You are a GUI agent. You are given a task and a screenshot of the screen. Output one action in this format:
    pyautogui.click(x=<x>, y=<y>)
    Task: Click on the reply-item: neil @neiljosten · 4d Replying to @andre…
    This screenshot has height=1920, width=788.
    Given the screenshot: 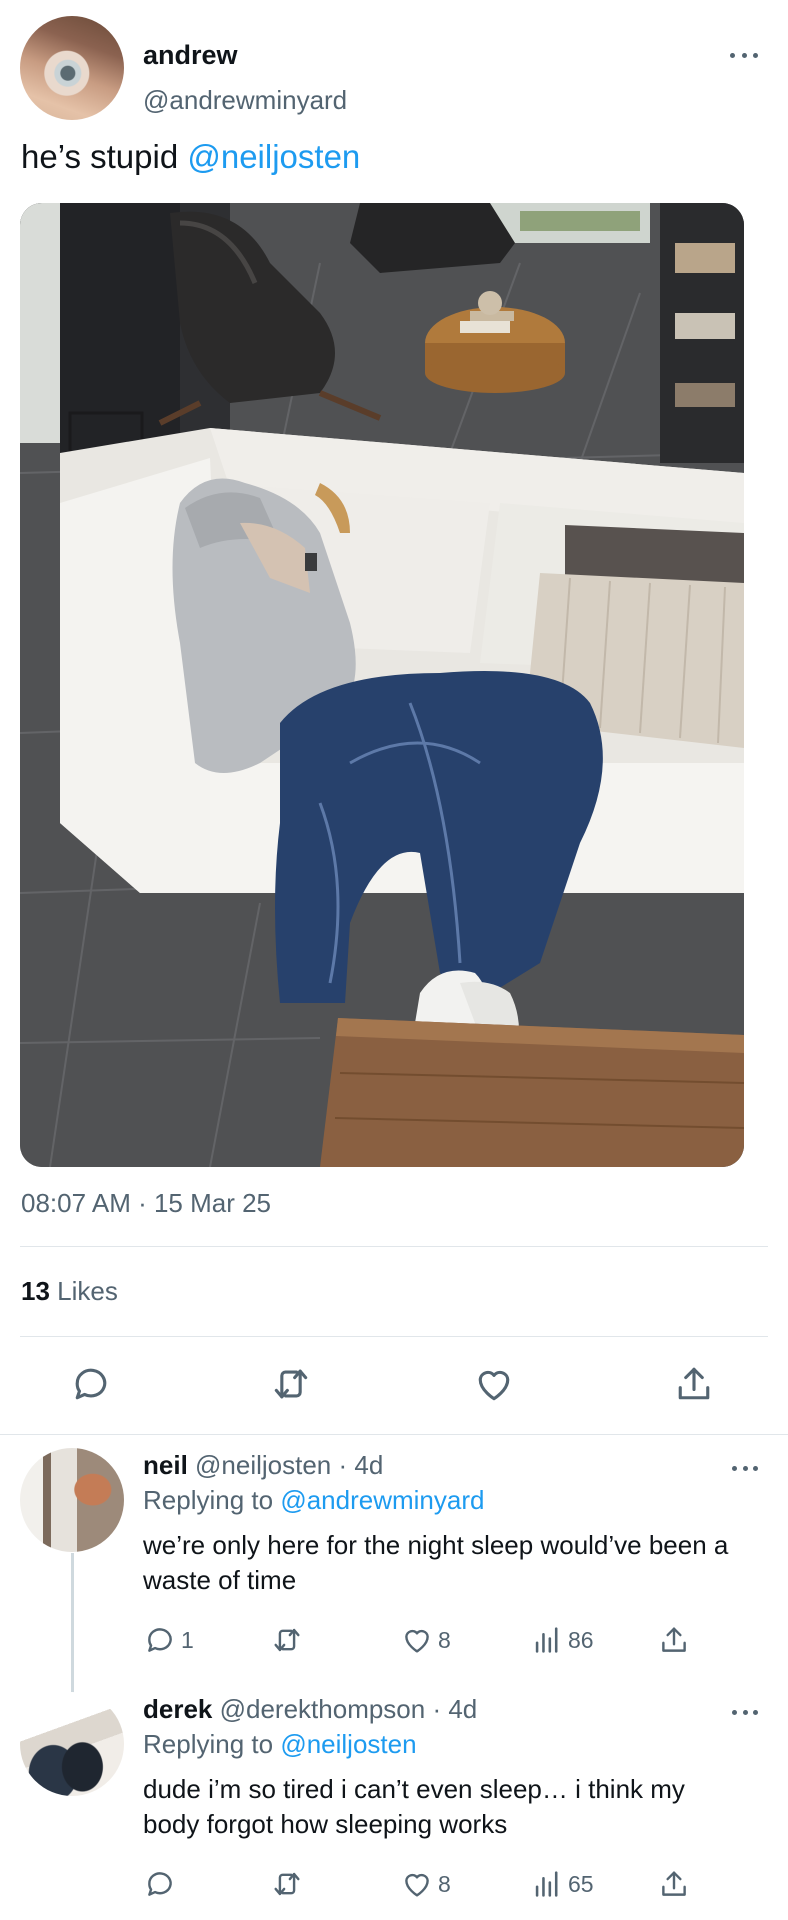 What is the action you would take?
    pyautogui.click(x=394, y=1568)
    